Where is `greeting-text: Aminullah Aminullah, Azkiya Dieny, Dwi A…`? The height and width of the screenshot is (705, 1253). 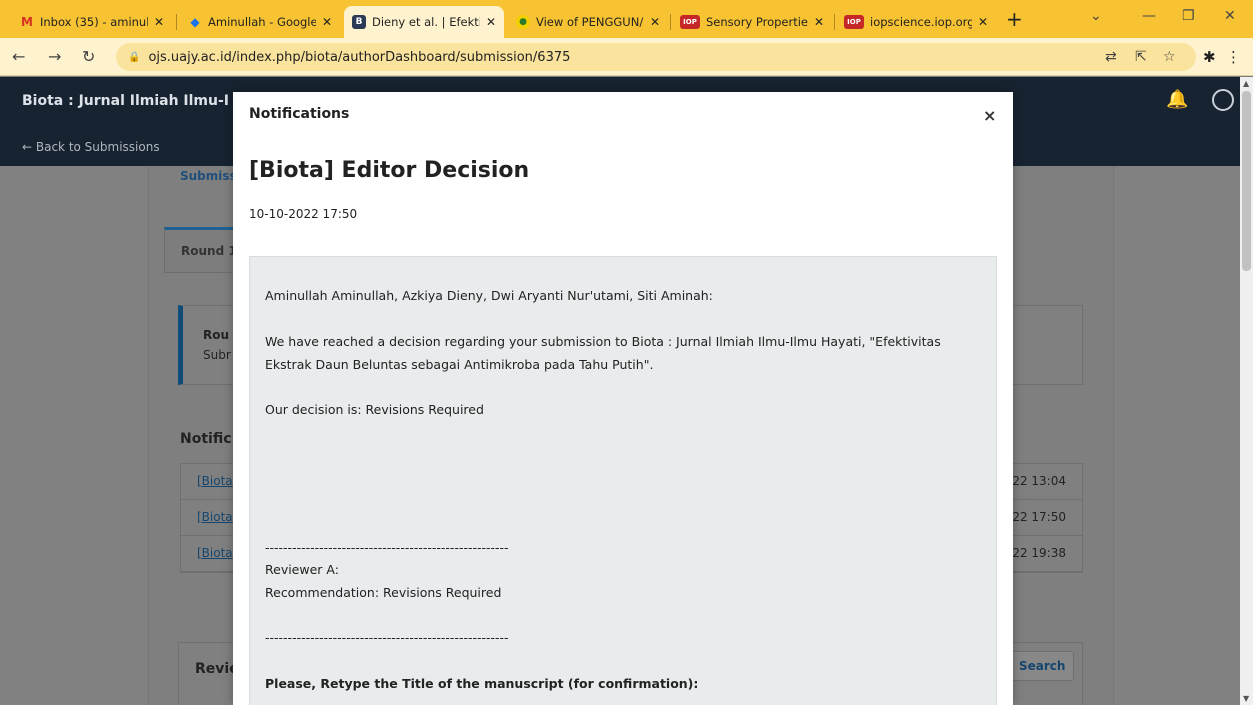
greeting-text: Aminullah Aminullah, Azkiya Dieny, Dwi A… is located at coordinates (489, 295).